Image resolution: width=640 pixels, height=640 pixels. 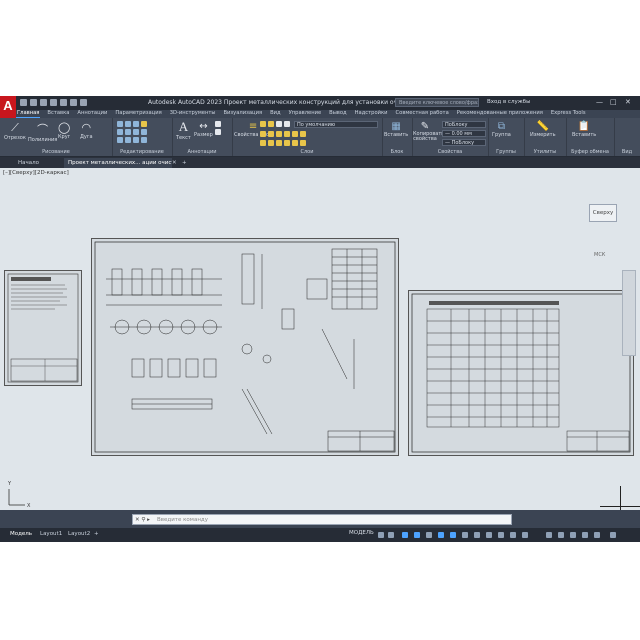 What do you see at coordinates (271, 124) in the screenshot?
I see `sun-icon` at bounding box center [271, 124].